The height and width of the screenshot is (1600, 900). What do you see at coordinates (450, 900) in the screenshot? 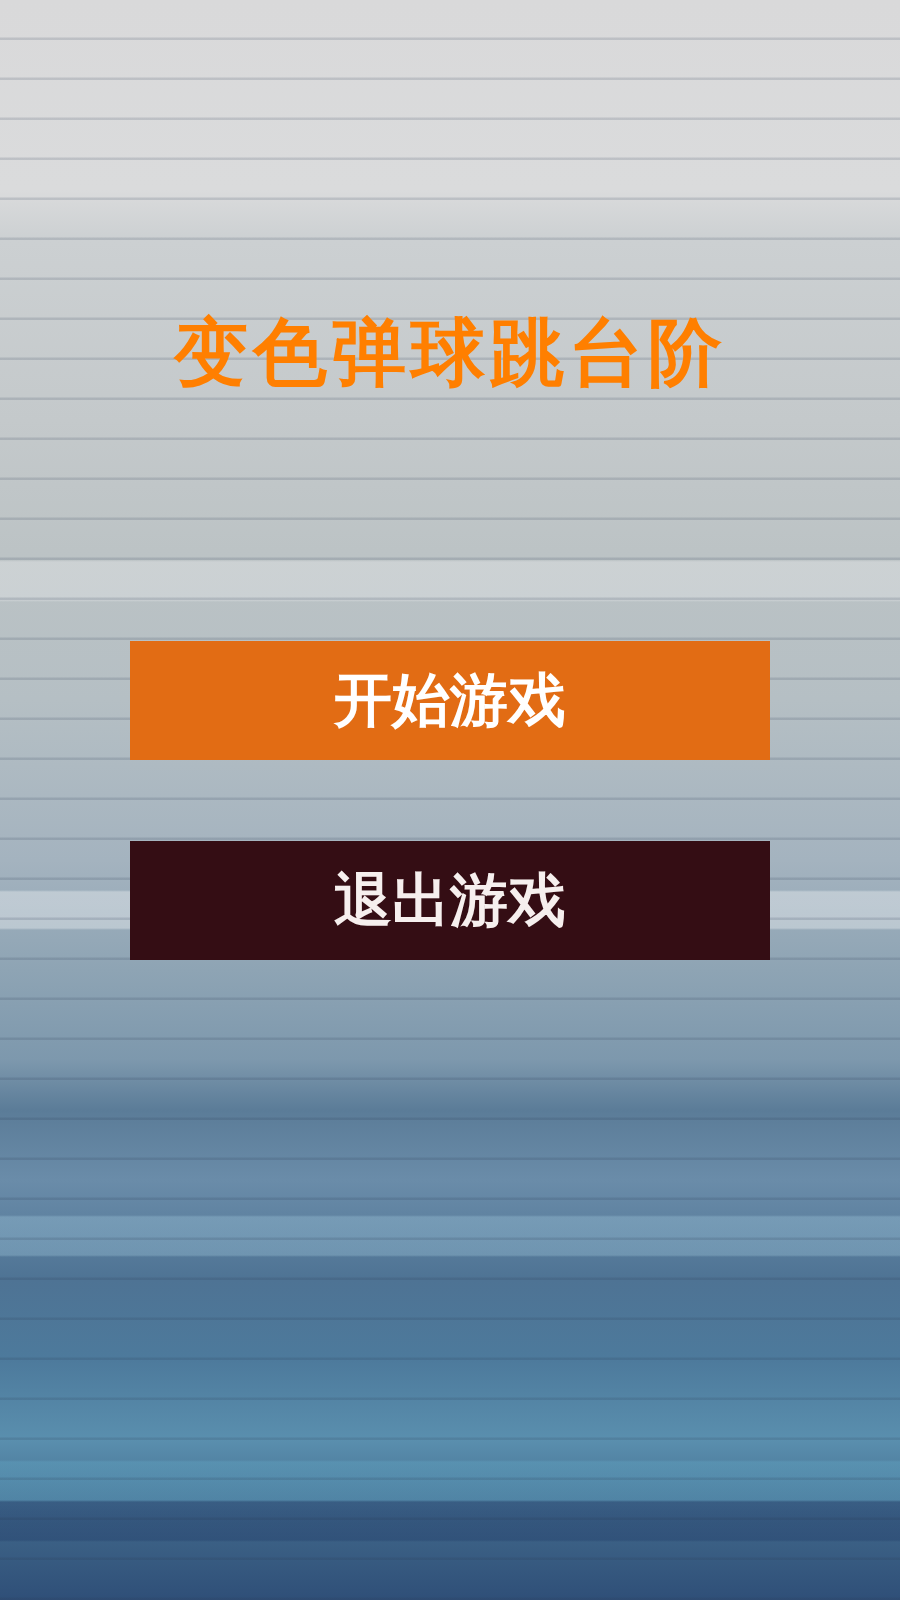
I see `exit-game-button: 退出游戏` at bounding box center [450, 900].